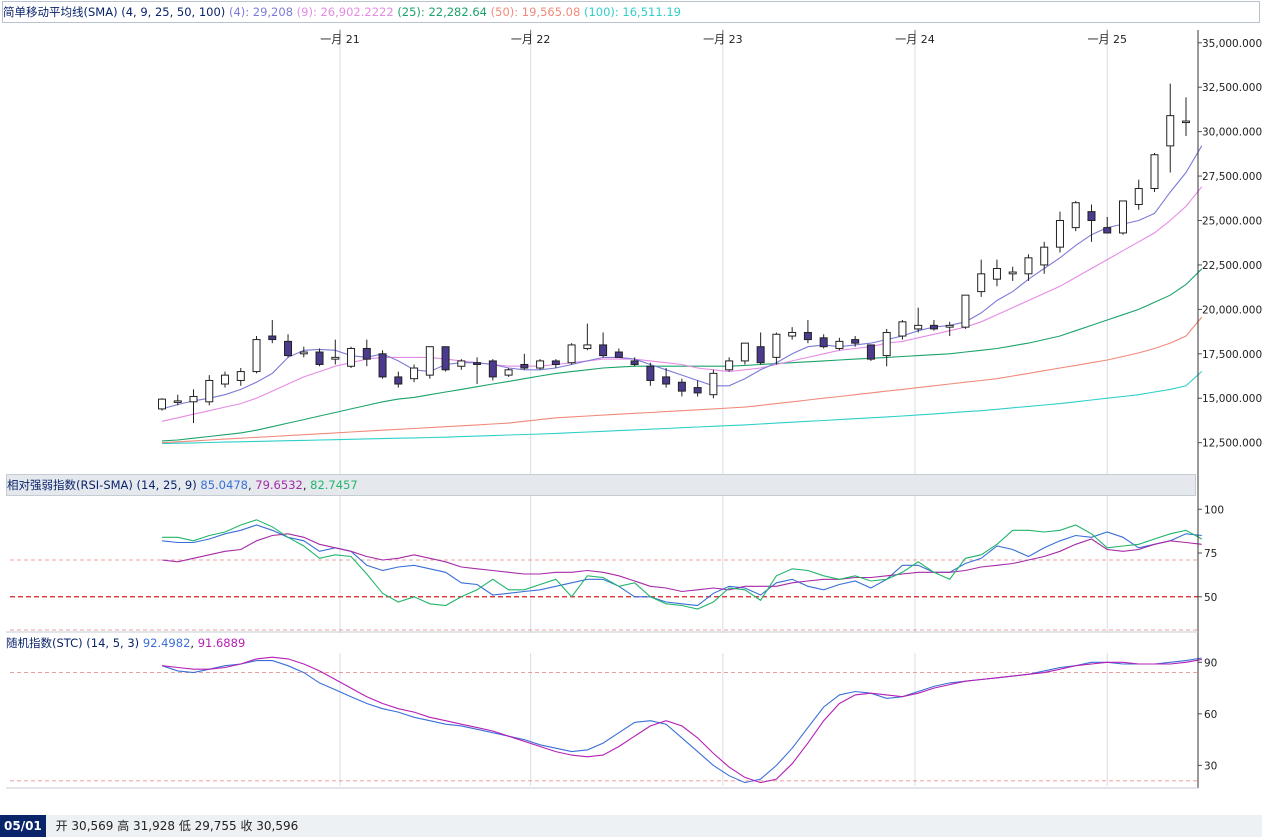  I want to click on stc-d-line, so click(681, 720).